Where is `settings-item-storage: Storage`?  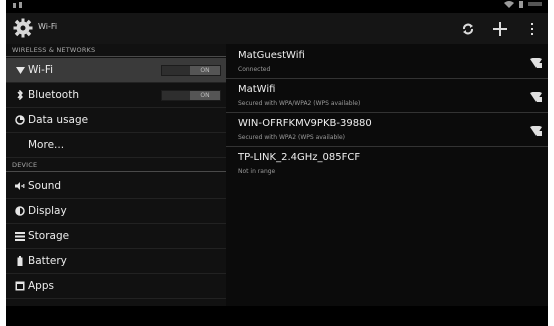 settings-item-storage: Storage is located at coordinates (116, 236).